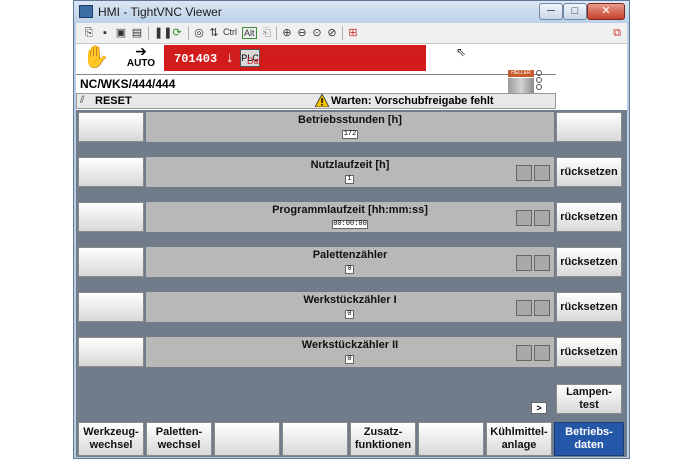  Describe the element at coordinates (575, 11) in the screenshot. I see `maximize-button: □` at that location.